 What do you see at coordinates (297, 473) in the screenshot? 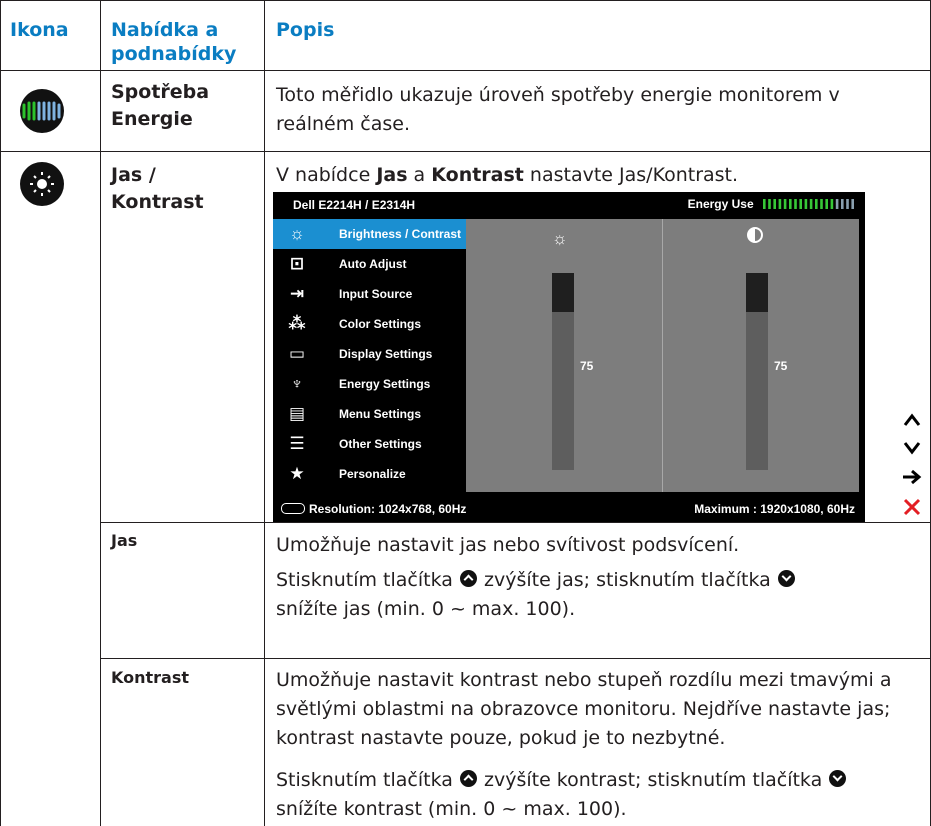
I see `star-icon: ★` at bounding box center [297, 473].